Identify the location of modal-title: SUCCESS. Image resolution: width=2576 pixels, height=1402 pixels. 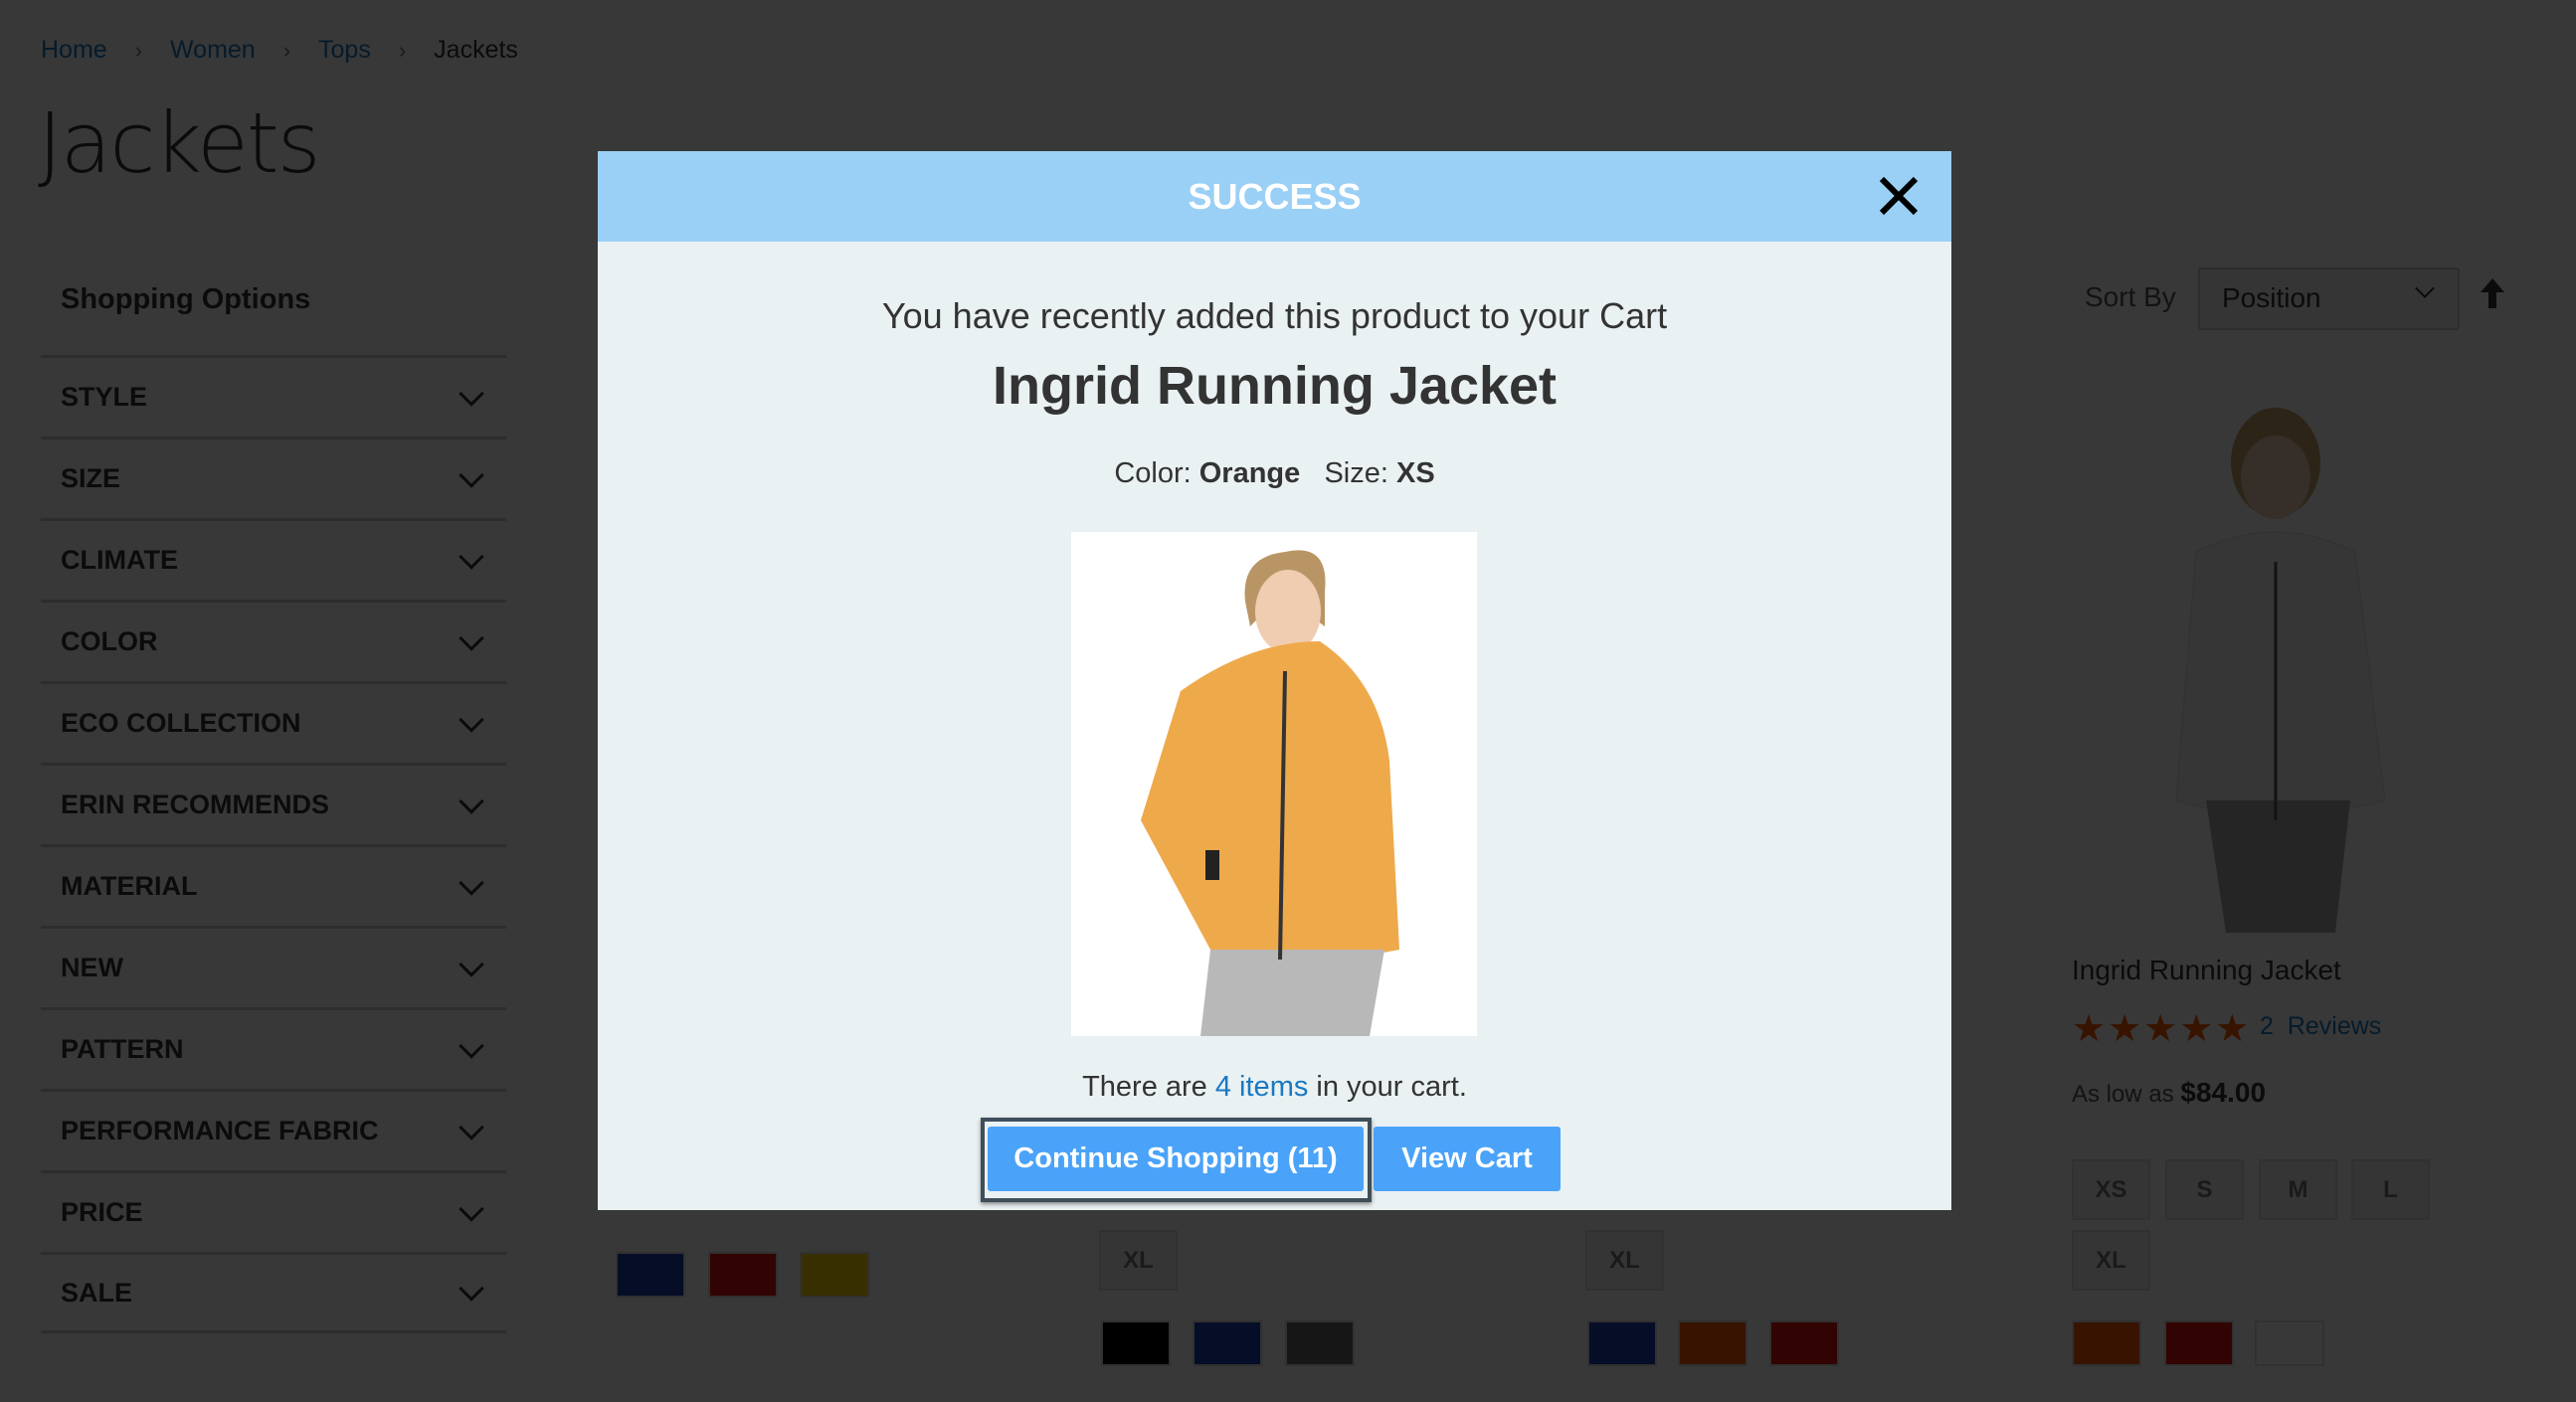
(1274, 196).